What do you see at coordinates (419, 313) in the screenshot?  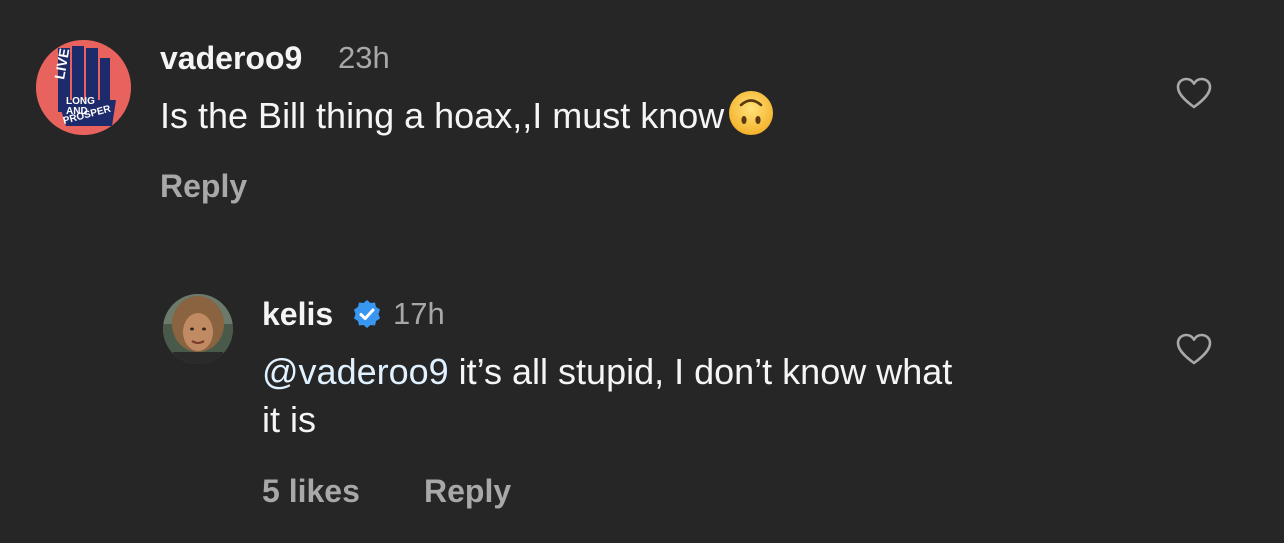 I see `comment-timestamp: 17h` at bounding box center [419, 313].